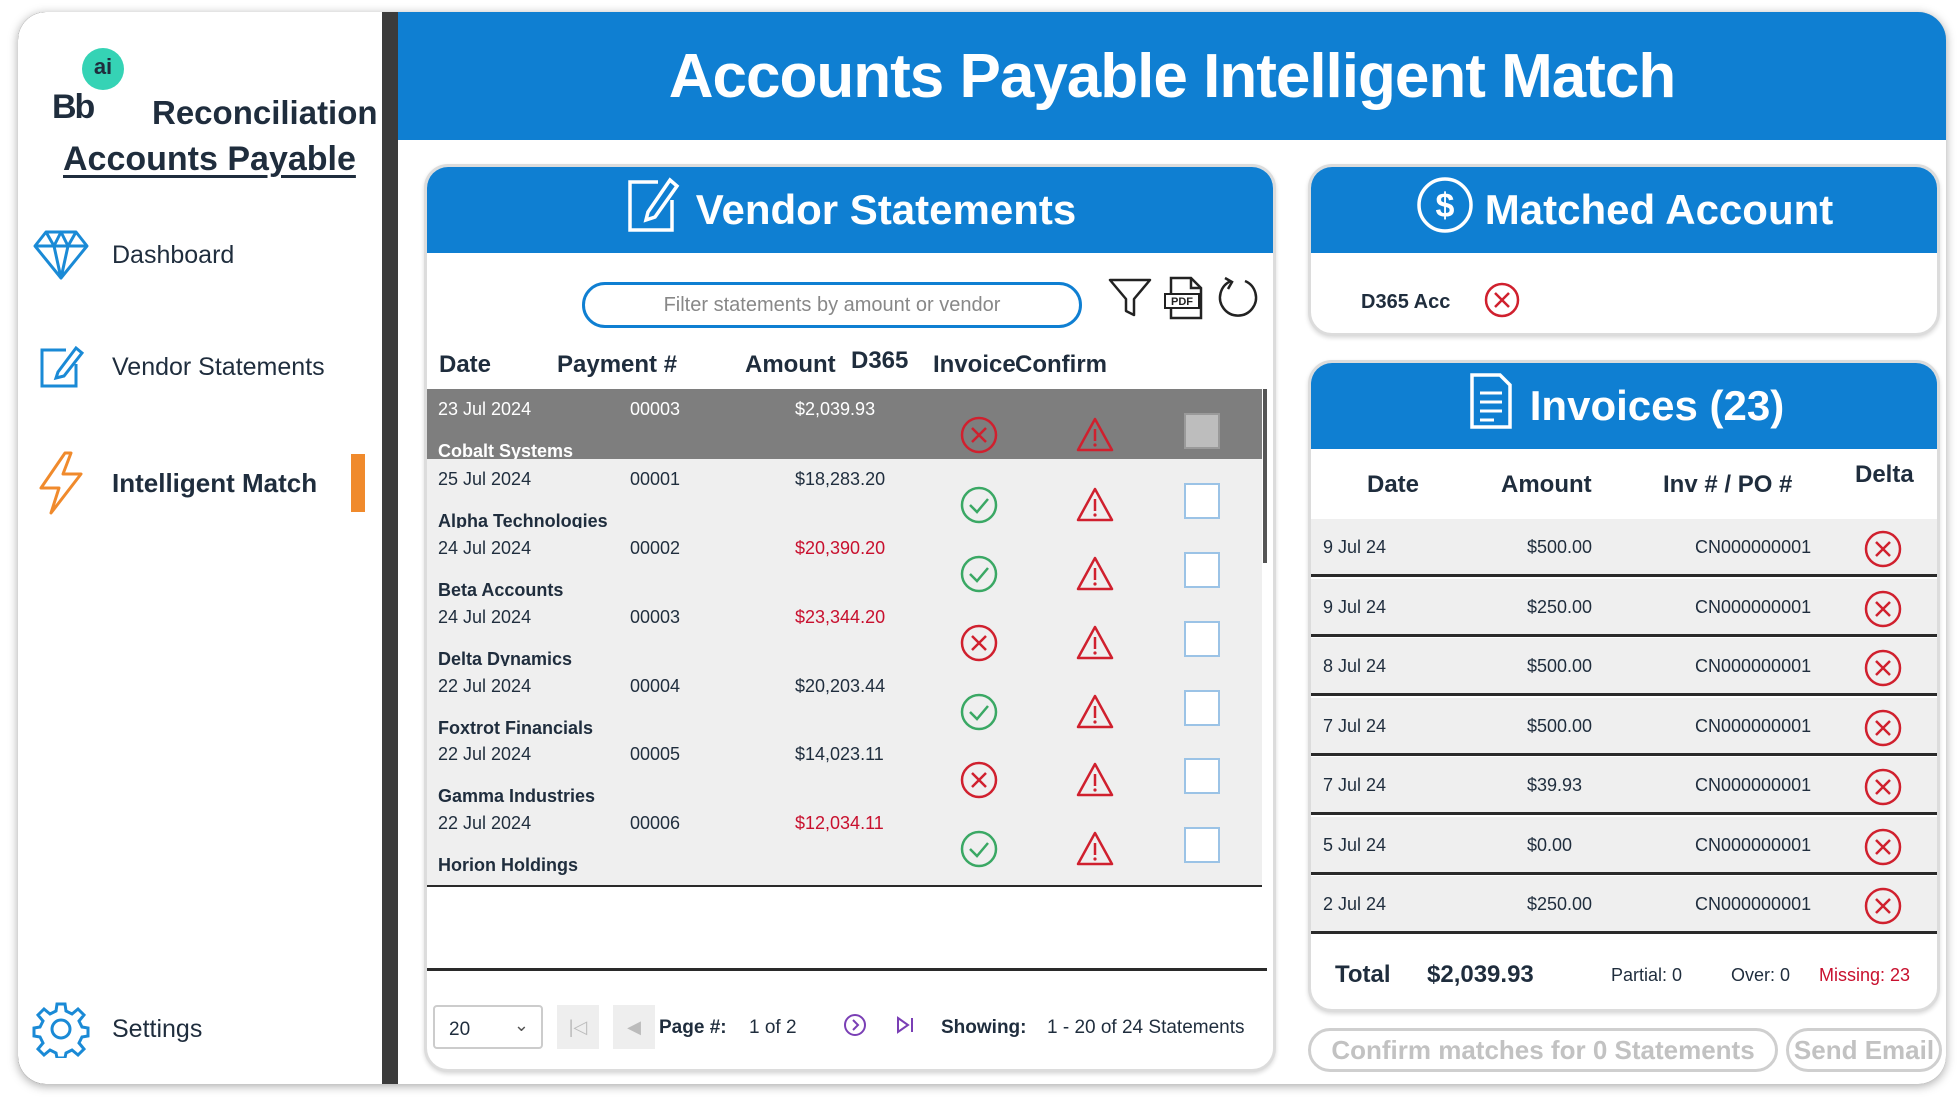  What do you see at coordinates (1560, 725) in the screenshot?
I see `invoice-amount: $500.00` at bounding box center [1560, 725].